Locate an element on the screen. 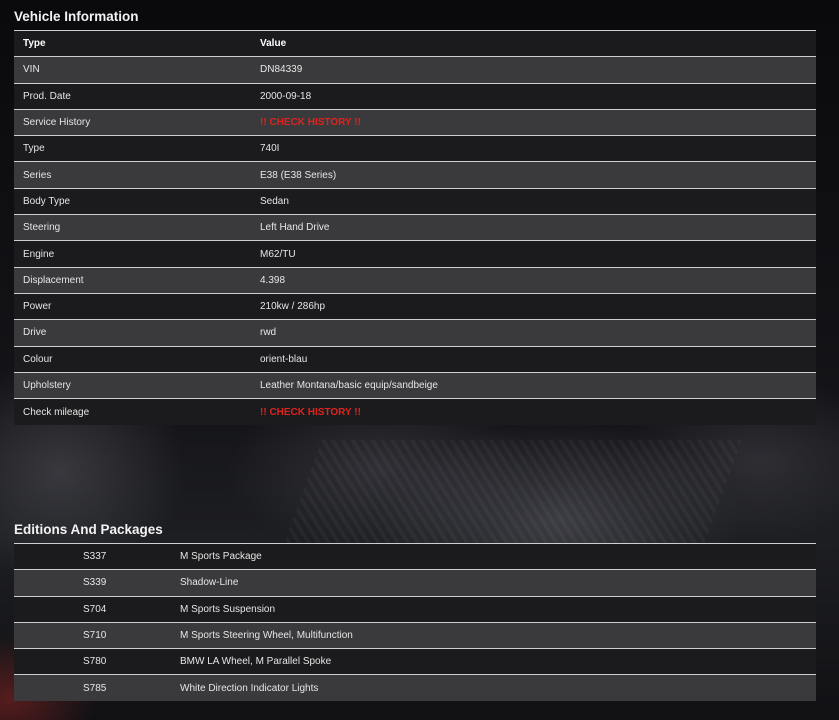 The width and height of the screenshot is (839, 720). row-label: Check mileage is located at coordinates (132, 411).